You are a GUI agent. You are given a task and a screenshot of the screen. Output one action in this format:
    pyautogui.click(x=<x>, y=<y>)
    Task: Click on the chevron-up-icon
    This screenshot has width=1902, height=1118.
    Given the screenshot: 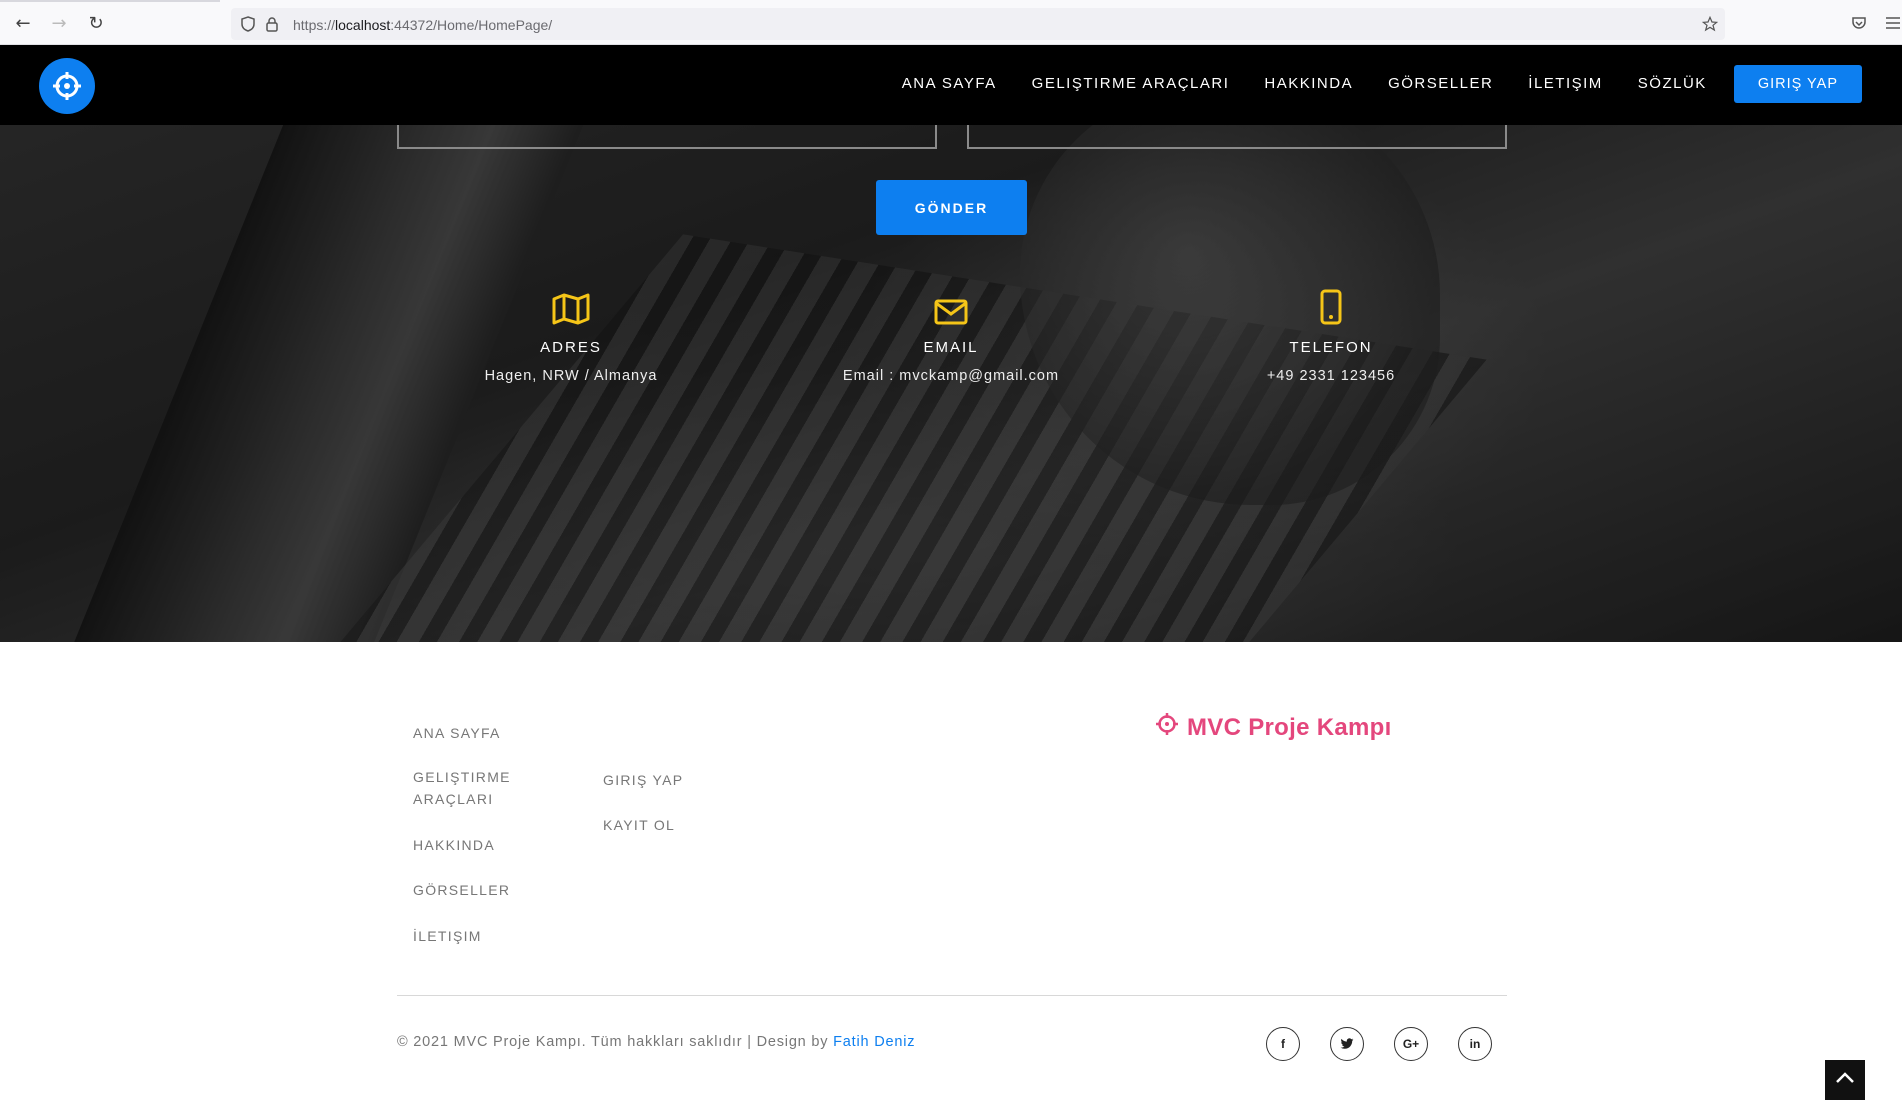 What is the action you would take?
    pyautogui.click(x=1845, y=1080)
    